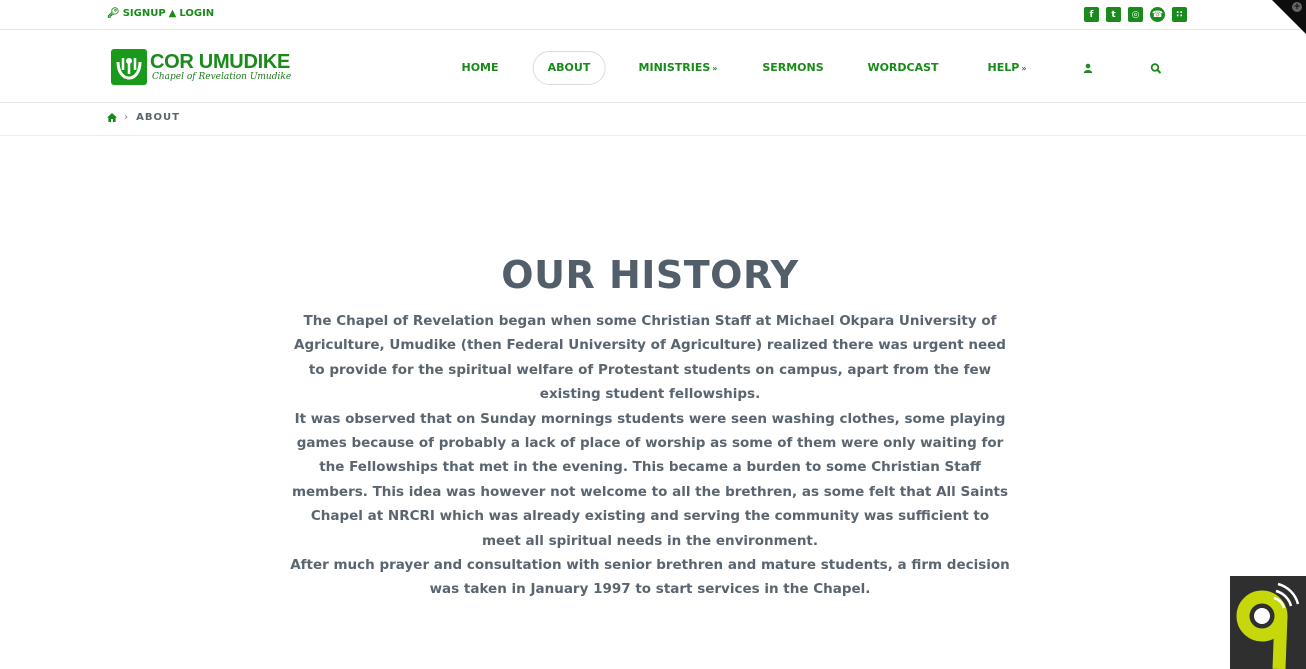 This screenshot has width=1306, height=669. What do you see at coordinates (112, 117) in the screenshot?
I see `home-icon` at bounding box center [112, 117].